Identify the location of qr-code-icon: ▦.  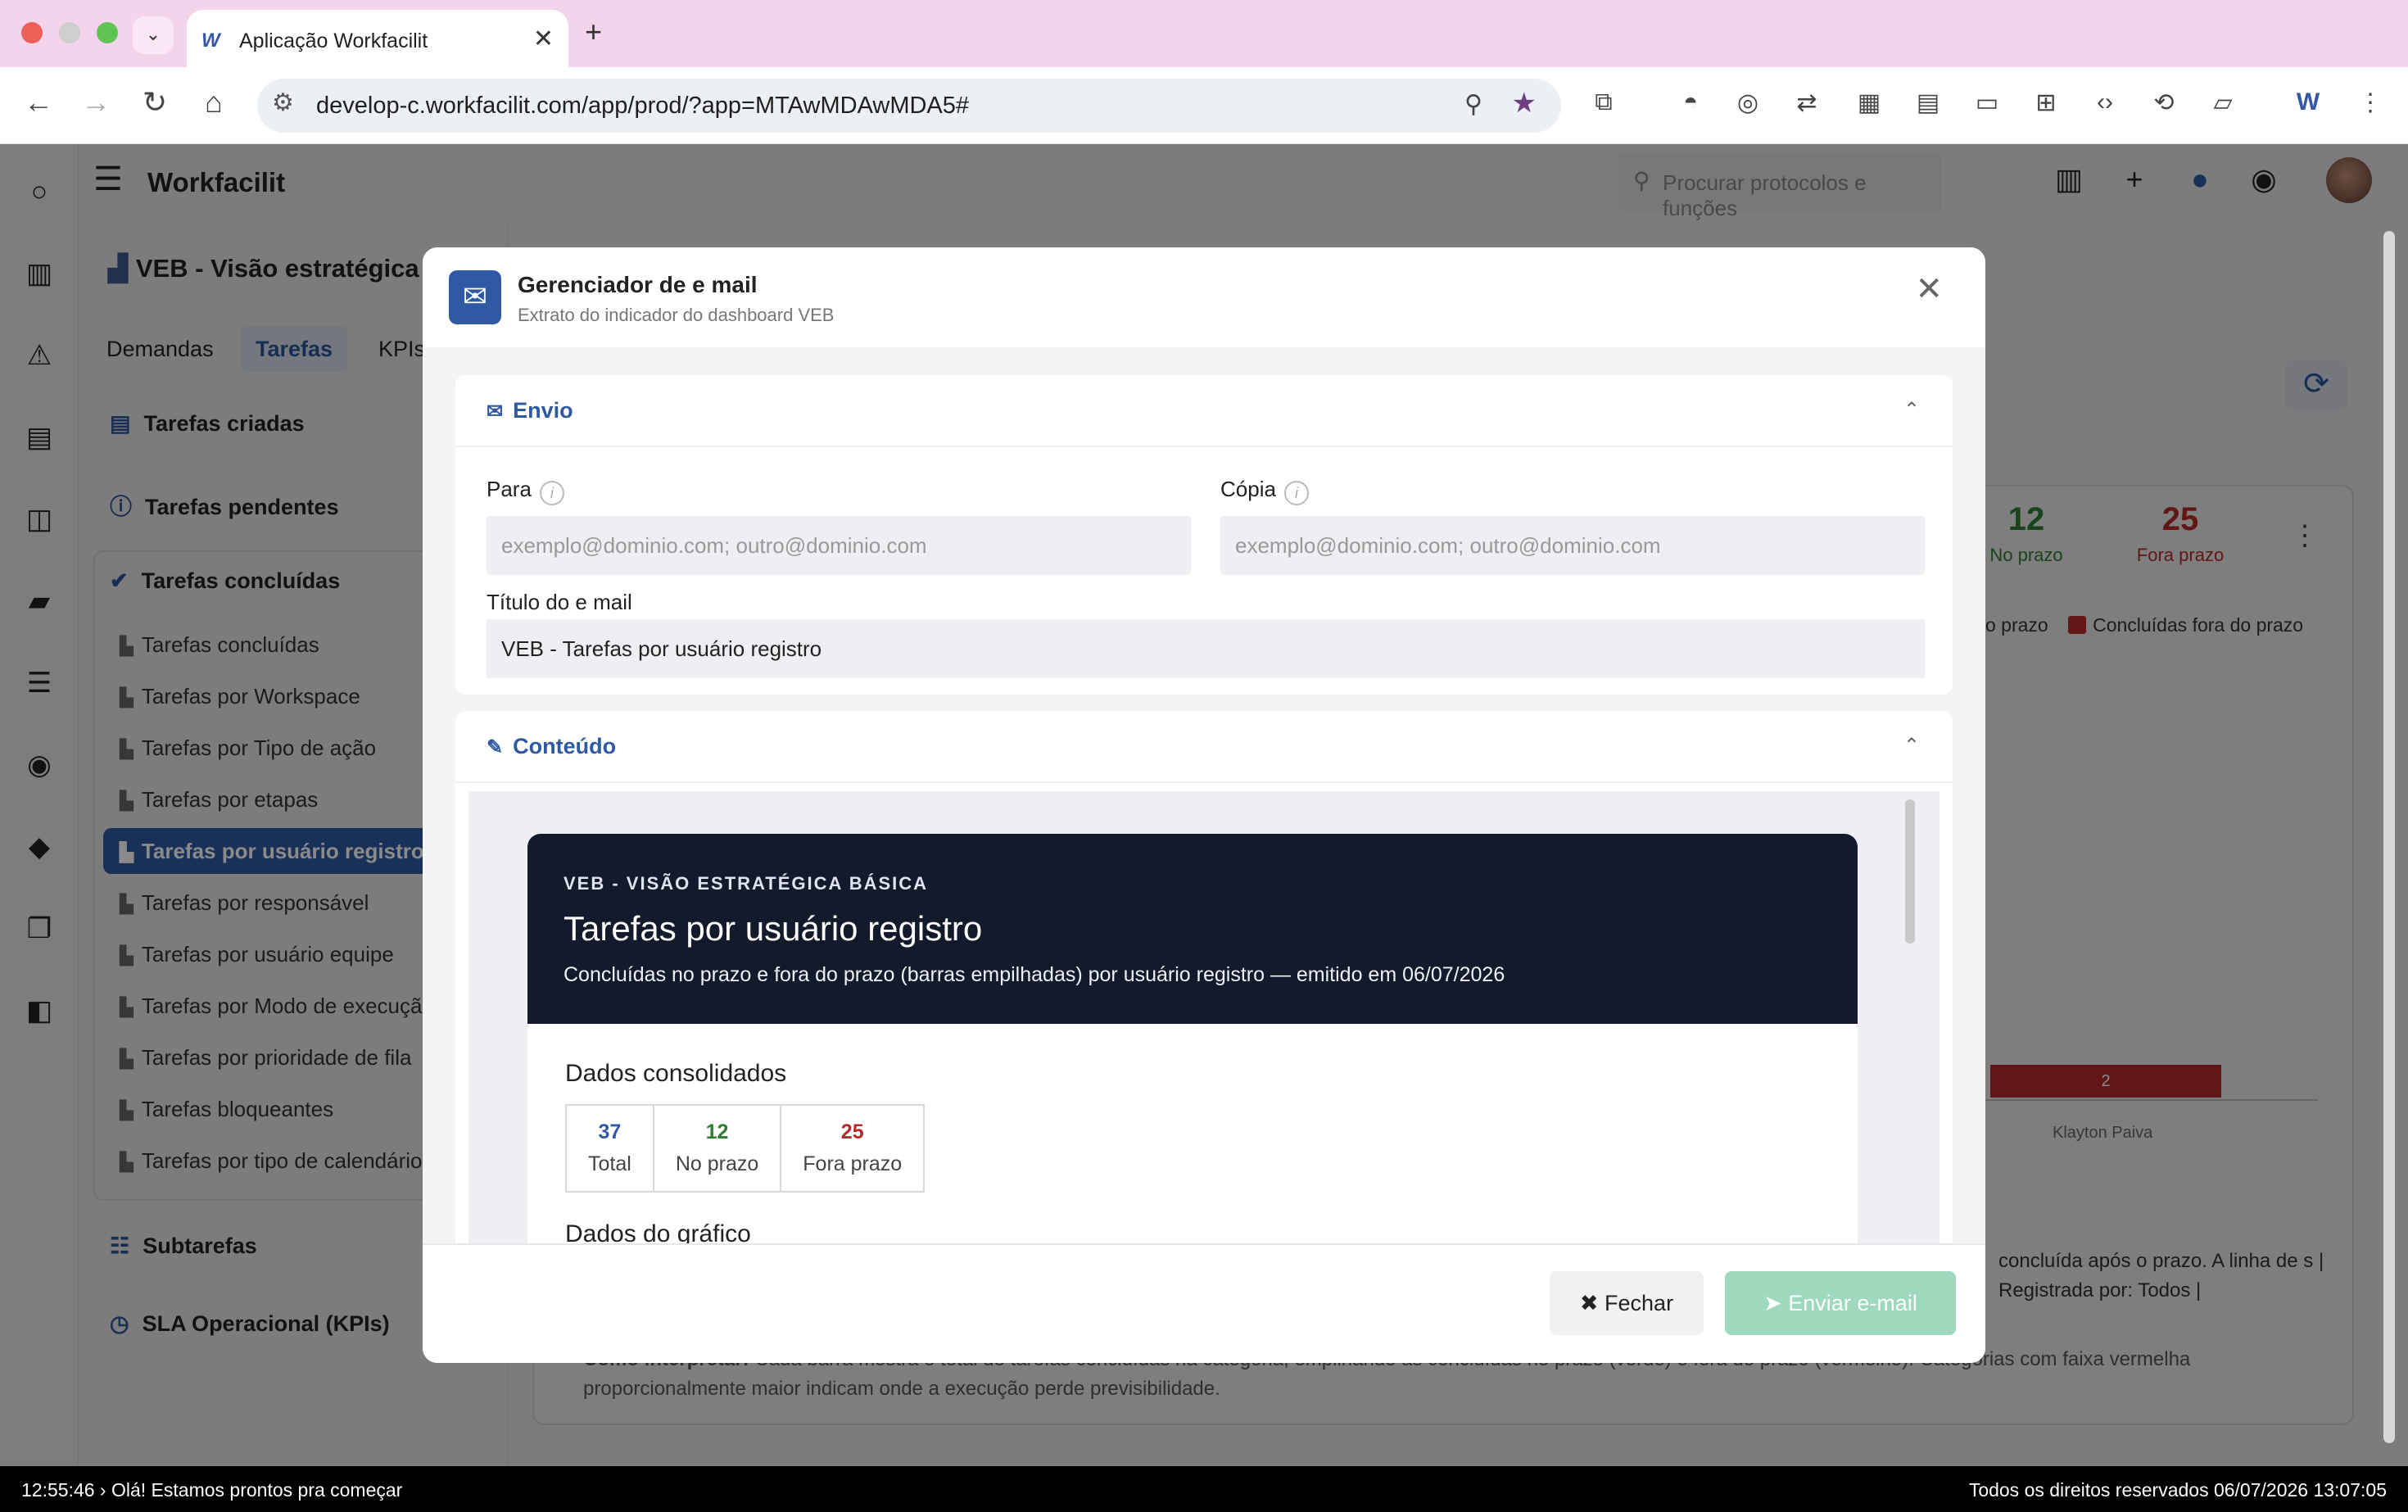
(1869, 103).